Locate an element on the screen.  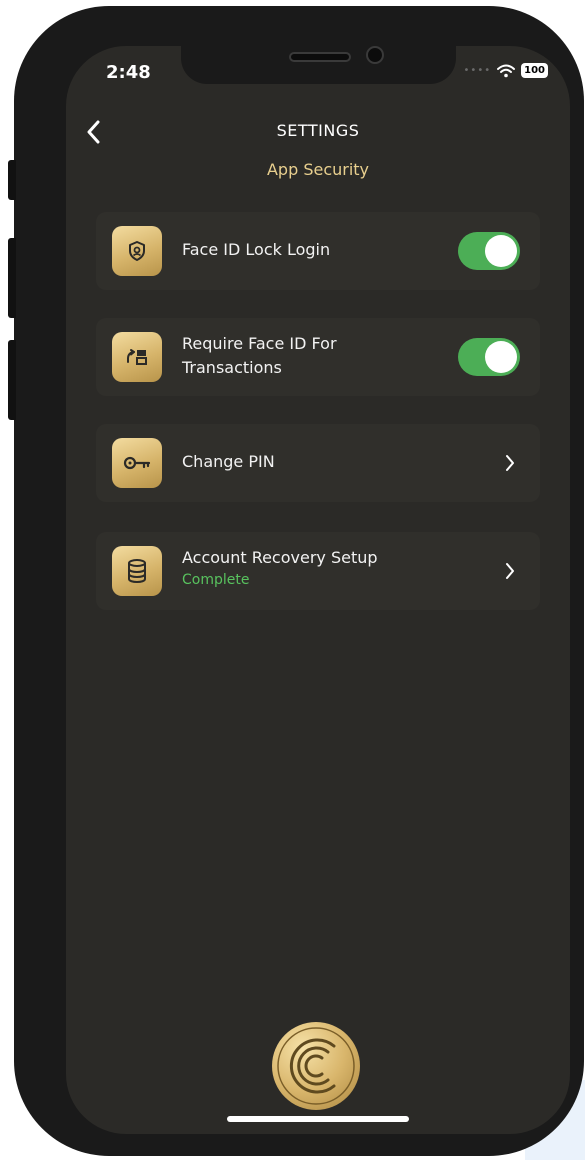
setting-label: Change PIN is located at coordinates (228, 461).